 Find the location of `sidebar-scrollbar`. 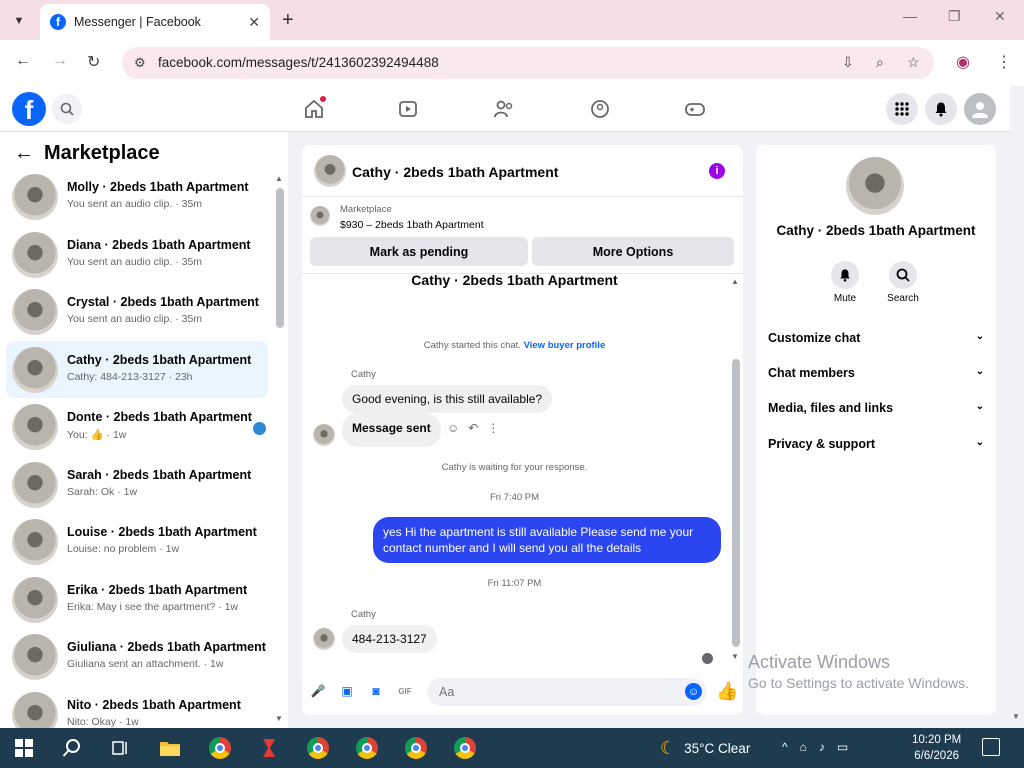

sidebar-scrollbar is located at coordinates (280, 258).